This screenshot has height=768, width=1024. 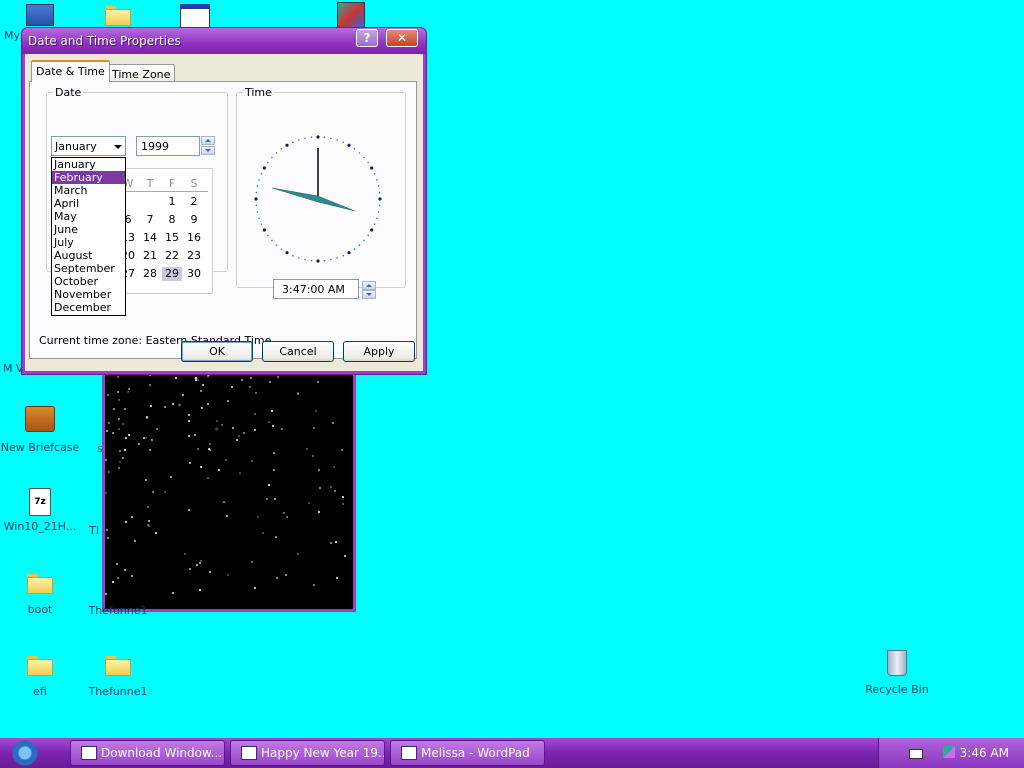 What do you see at coordinates (118, 677) in the screenshot?
I see `desktop-icon-thefunne1-bottom: Thefunne1` at bounding box center [118, 677].